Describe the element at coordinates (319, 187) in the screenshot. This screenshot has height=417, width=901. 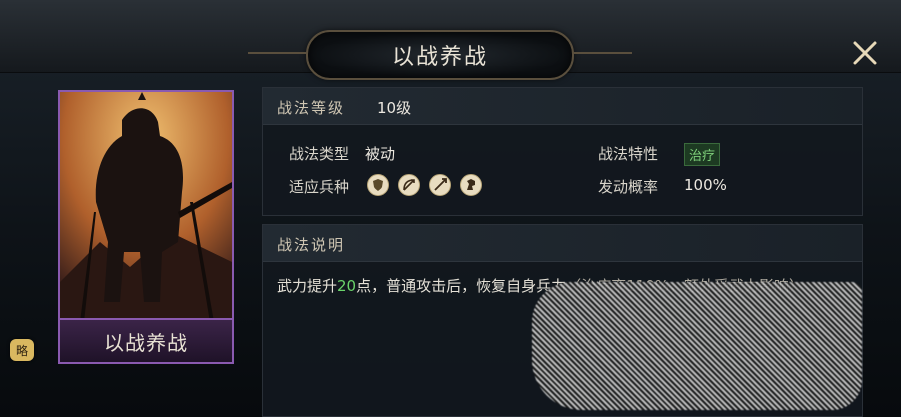
I see `troop-label: 适应兵种` at that location.